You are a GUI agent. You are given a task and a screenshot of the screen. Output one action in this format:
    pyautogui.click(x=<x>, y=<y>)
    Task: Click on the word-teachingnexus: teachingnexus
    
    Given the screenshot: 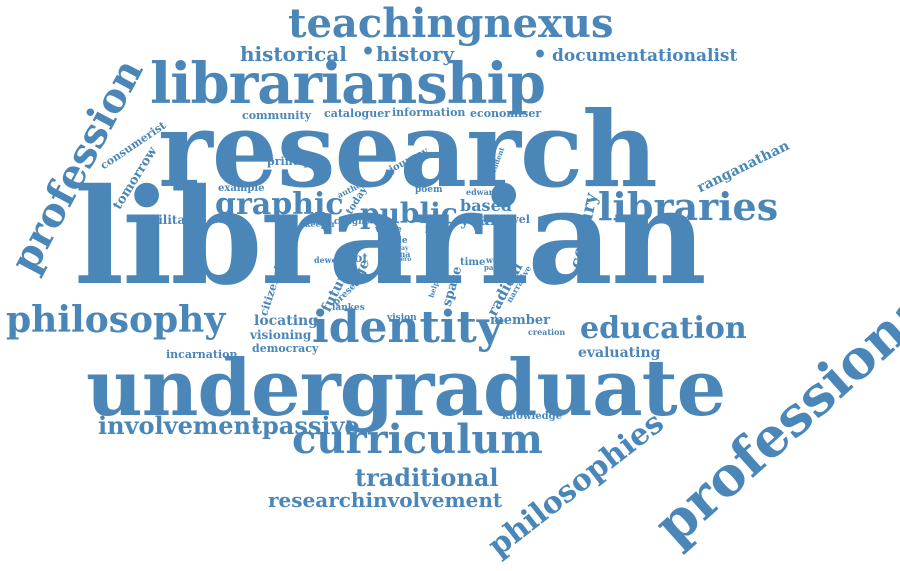 What is the action you would take?
    pyautogui.click(x=451, y=23)
    